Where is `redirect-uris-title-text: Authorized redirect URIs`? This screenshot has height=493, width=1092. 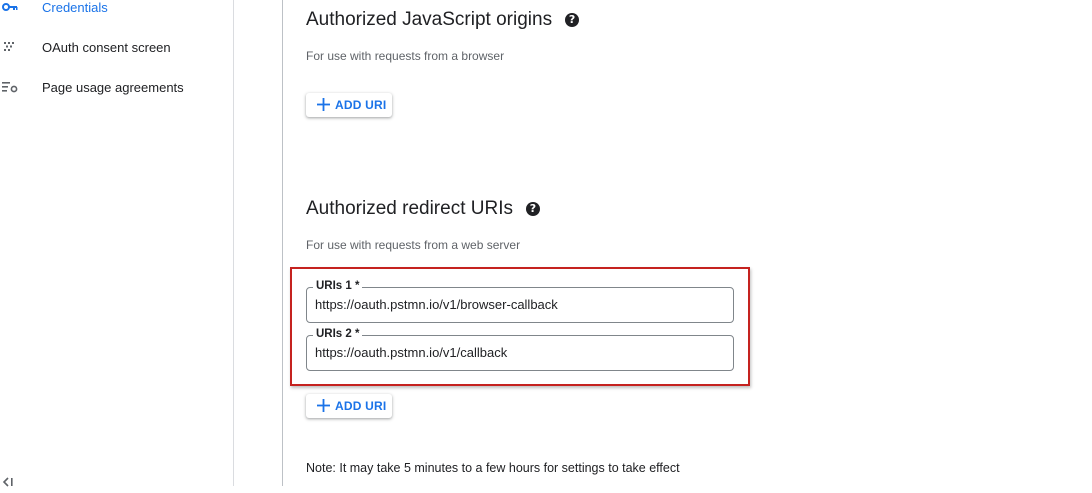 redirect-uris-title-text: Authorized redirect URIs is located at coordinates (409, 208).